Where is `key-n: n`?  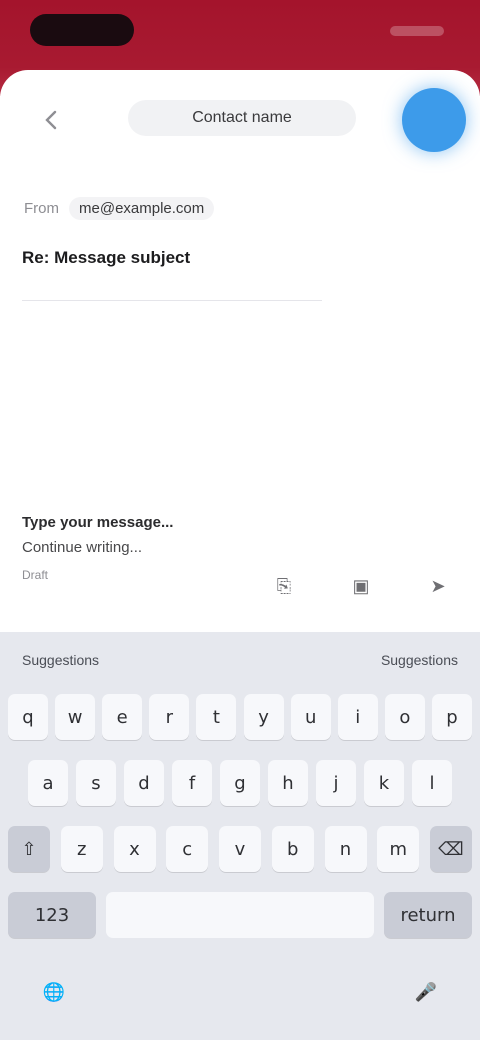 key-n: n is located at coordinates (345, 849).